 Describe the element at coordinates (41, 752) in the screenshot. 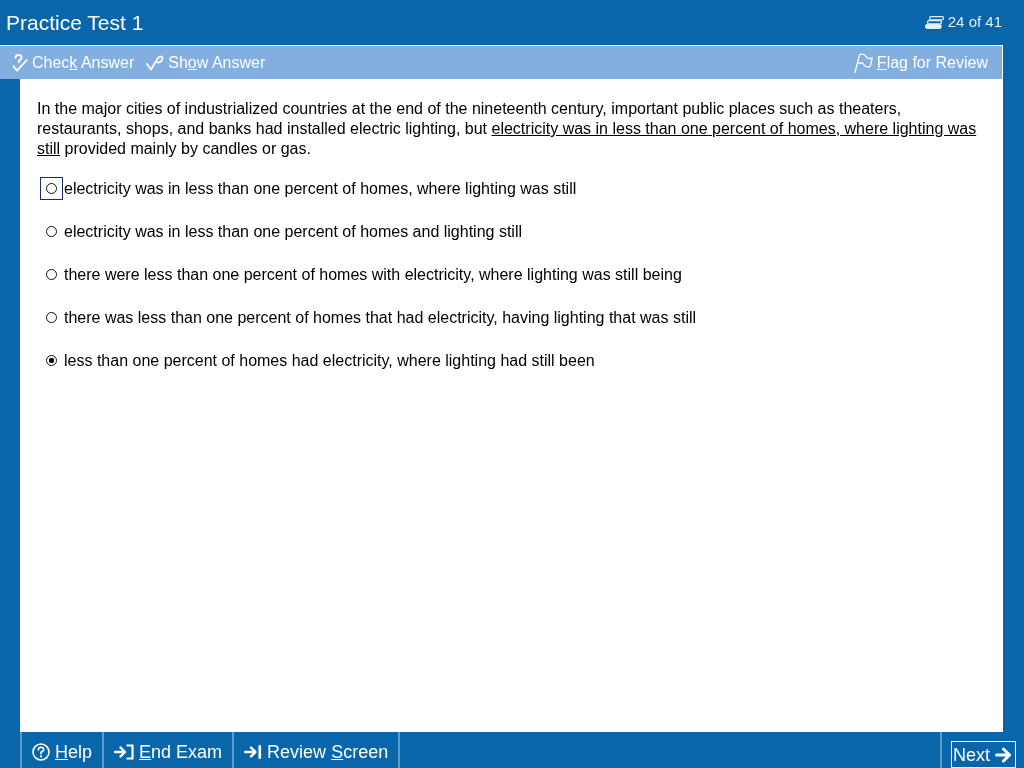

I see `help-icon` at that location.